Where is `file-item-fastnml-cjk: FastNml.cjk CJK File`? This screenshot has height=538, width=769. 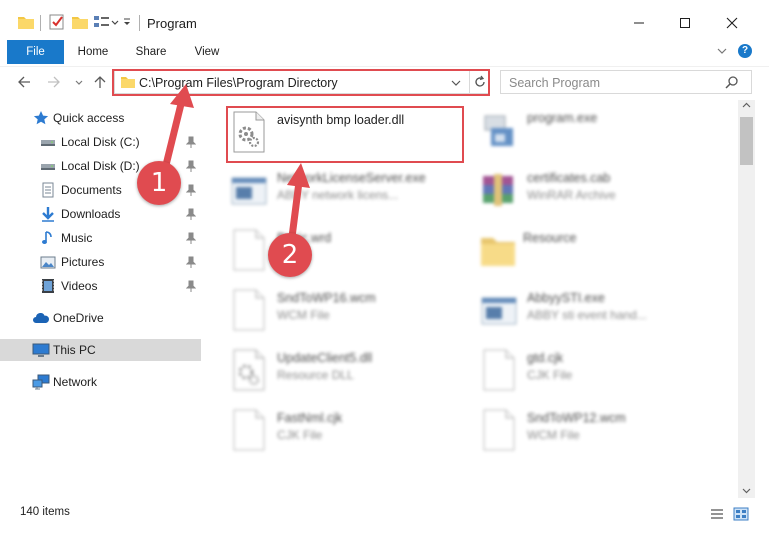
file-item-fastnml-cjk: FastNml.cjk CJK File is located at coordinates (349, 432).